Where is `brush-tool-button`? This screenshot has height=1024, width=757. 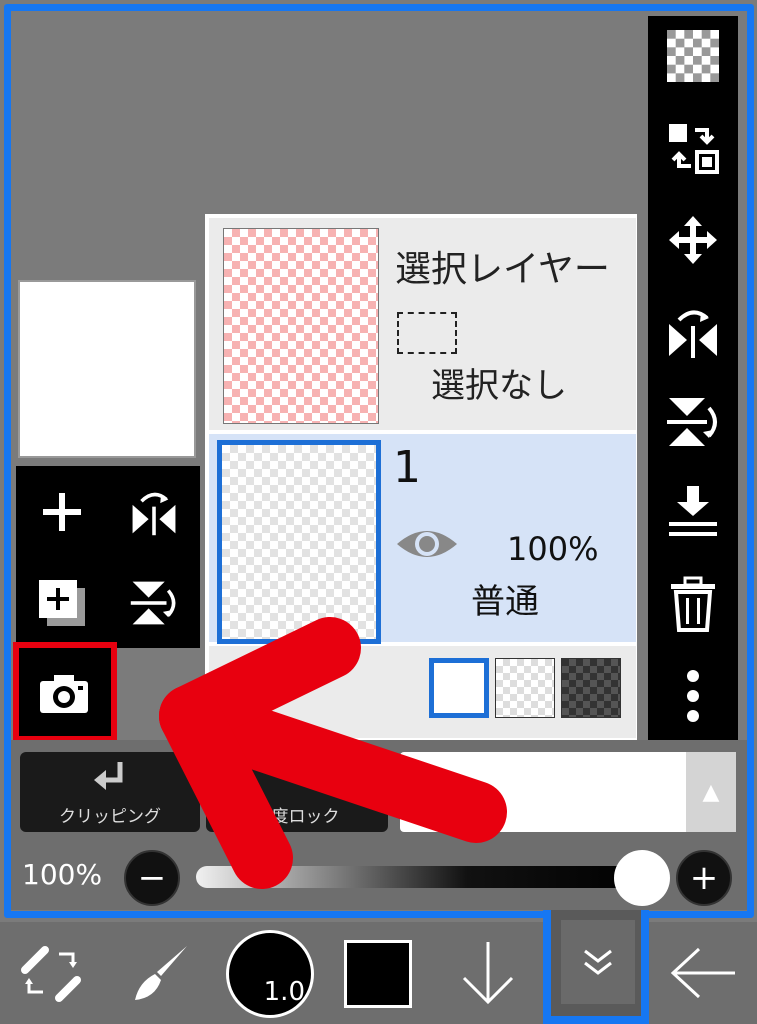 brush-tool-button is located at coordinates (162, 973).